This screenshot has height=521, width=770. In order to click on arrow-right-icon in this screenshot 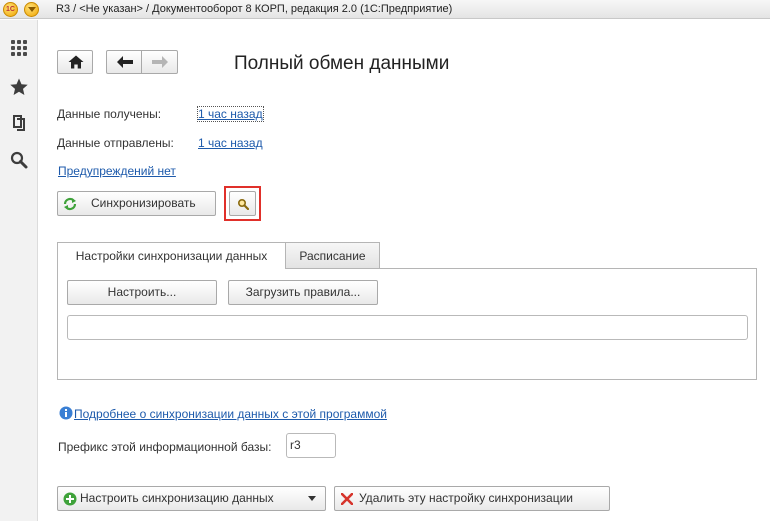, I will do `click(160, 62)`.